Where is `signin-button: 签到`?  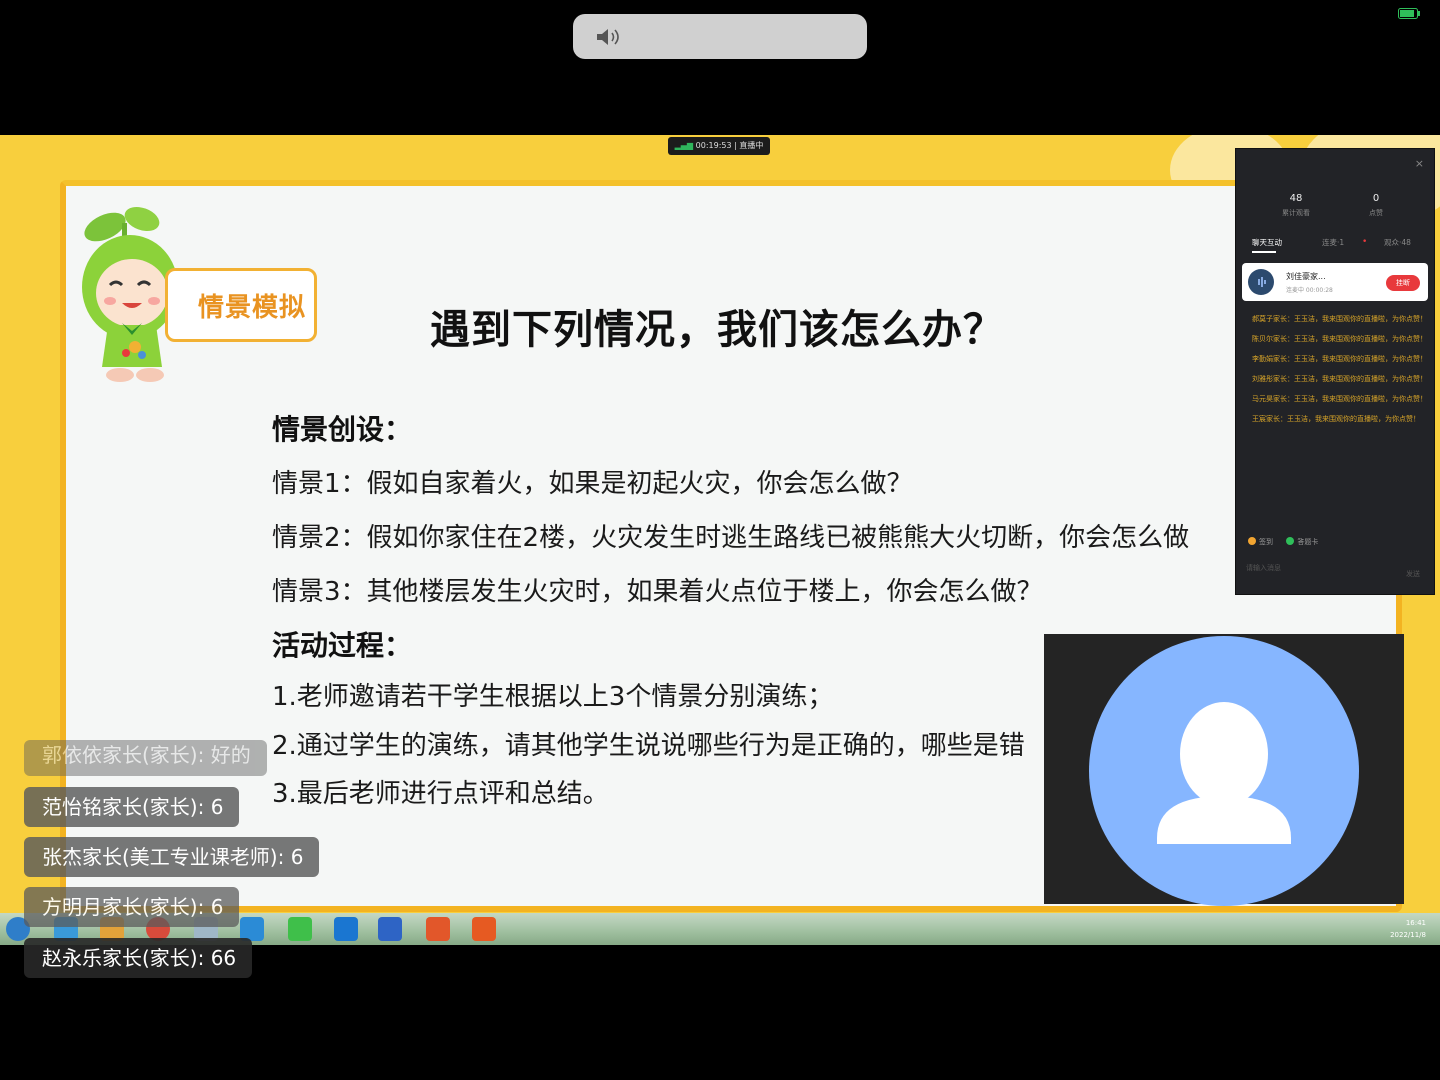
signin-button: 签到 is located at coordinates (1260, 541).